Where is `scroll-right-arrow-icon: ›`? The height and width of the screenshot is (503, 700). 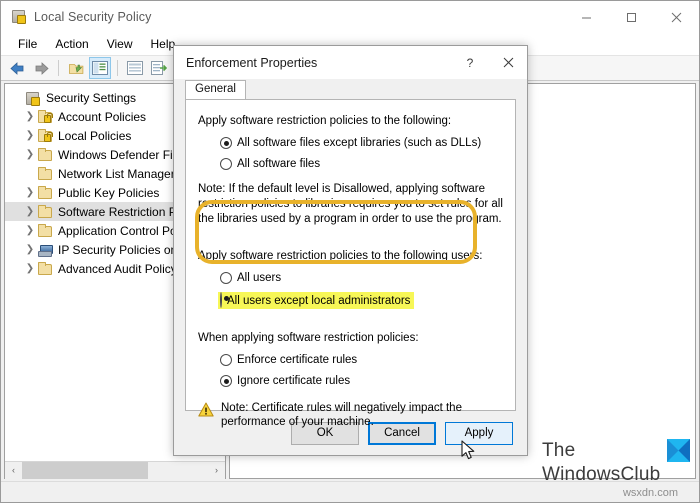 scroll-right-arrow-icon: › is located at coordinates (216, 470).